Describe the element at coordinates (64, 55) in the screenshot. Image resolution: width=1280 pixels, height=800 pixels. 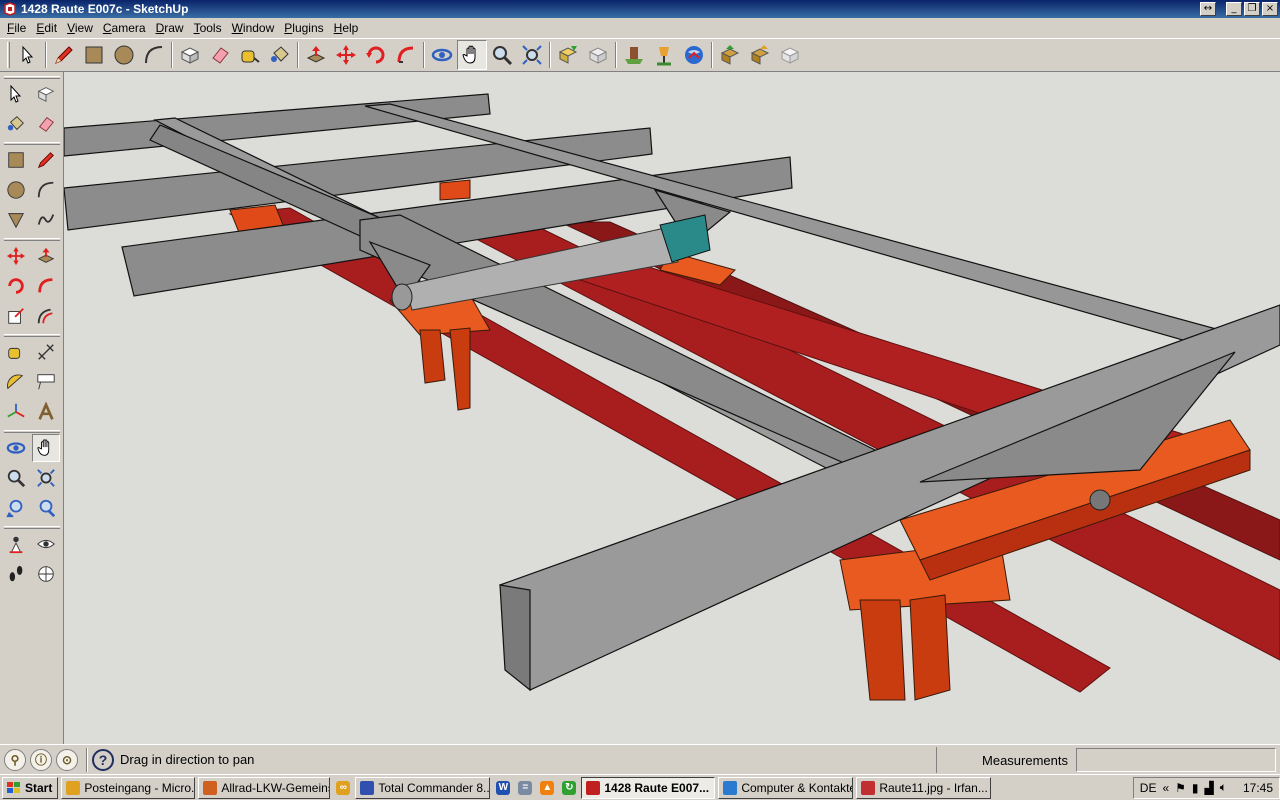
I see `pencil-tool-button` at that location.